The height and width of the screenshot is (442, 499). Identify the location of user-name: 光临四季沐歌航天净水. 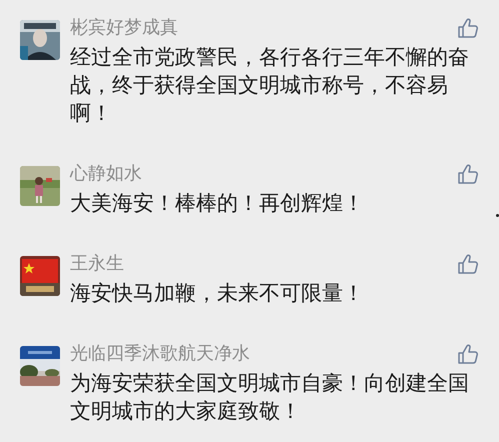
(160, 354).